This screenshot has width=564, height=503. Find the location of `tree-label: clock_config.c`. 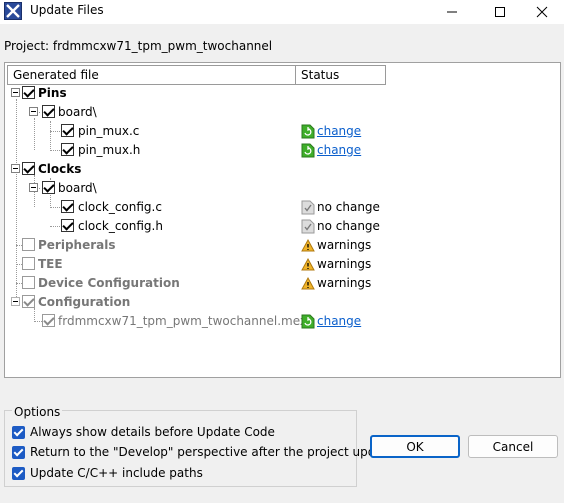

tree-label: clock_config.c is located at coordinates (120, 207).